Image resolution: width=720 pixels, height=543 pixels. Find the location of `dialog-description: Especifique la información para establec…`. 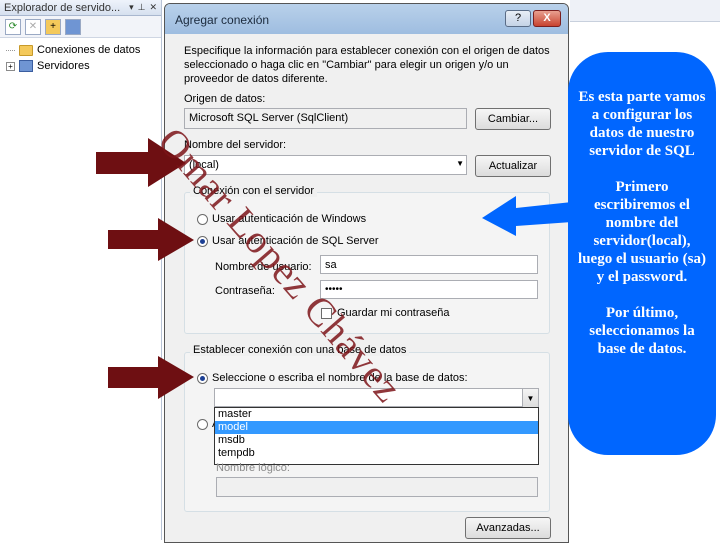

dialog-description: Especifique la información para establec… is located at coordinates (367, 65).